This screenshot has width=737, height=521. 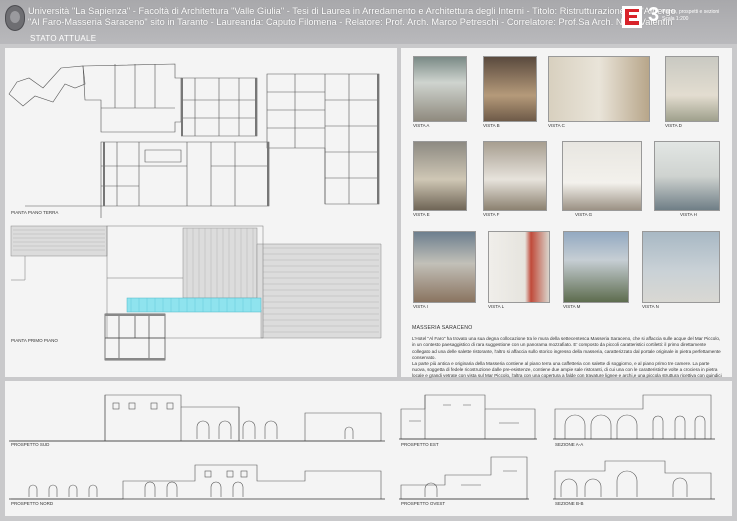 What do you see at coordinates (440, 176) in the screenshot?
I see `photo-vista-e` at bounding box center [440, 176].